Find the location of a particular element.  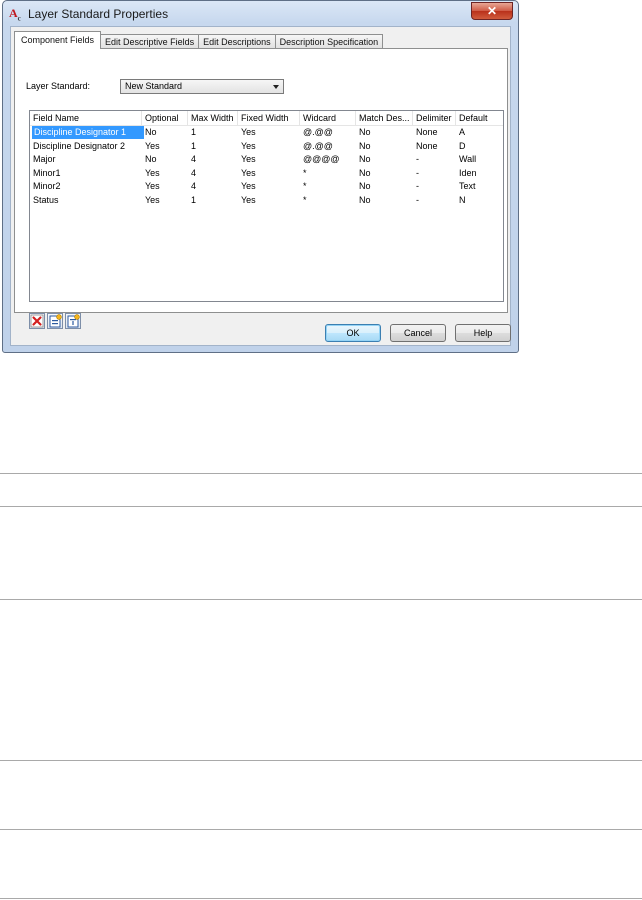

field-name-cell: Minor2 is located at coordinates (86, 186).